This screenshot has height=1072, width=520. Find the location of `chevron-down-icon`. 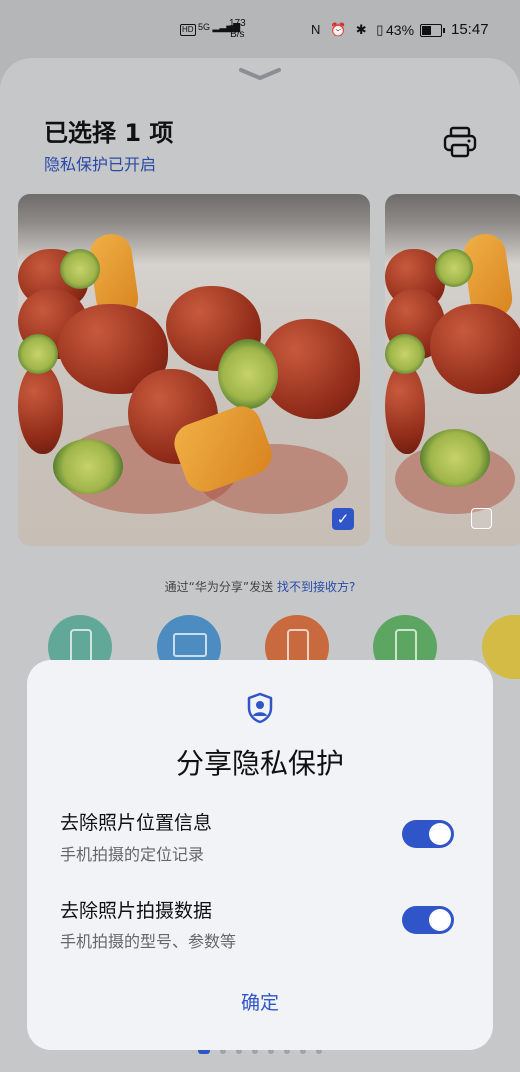

chevron-down-icon is located at coordinates (260, 74).